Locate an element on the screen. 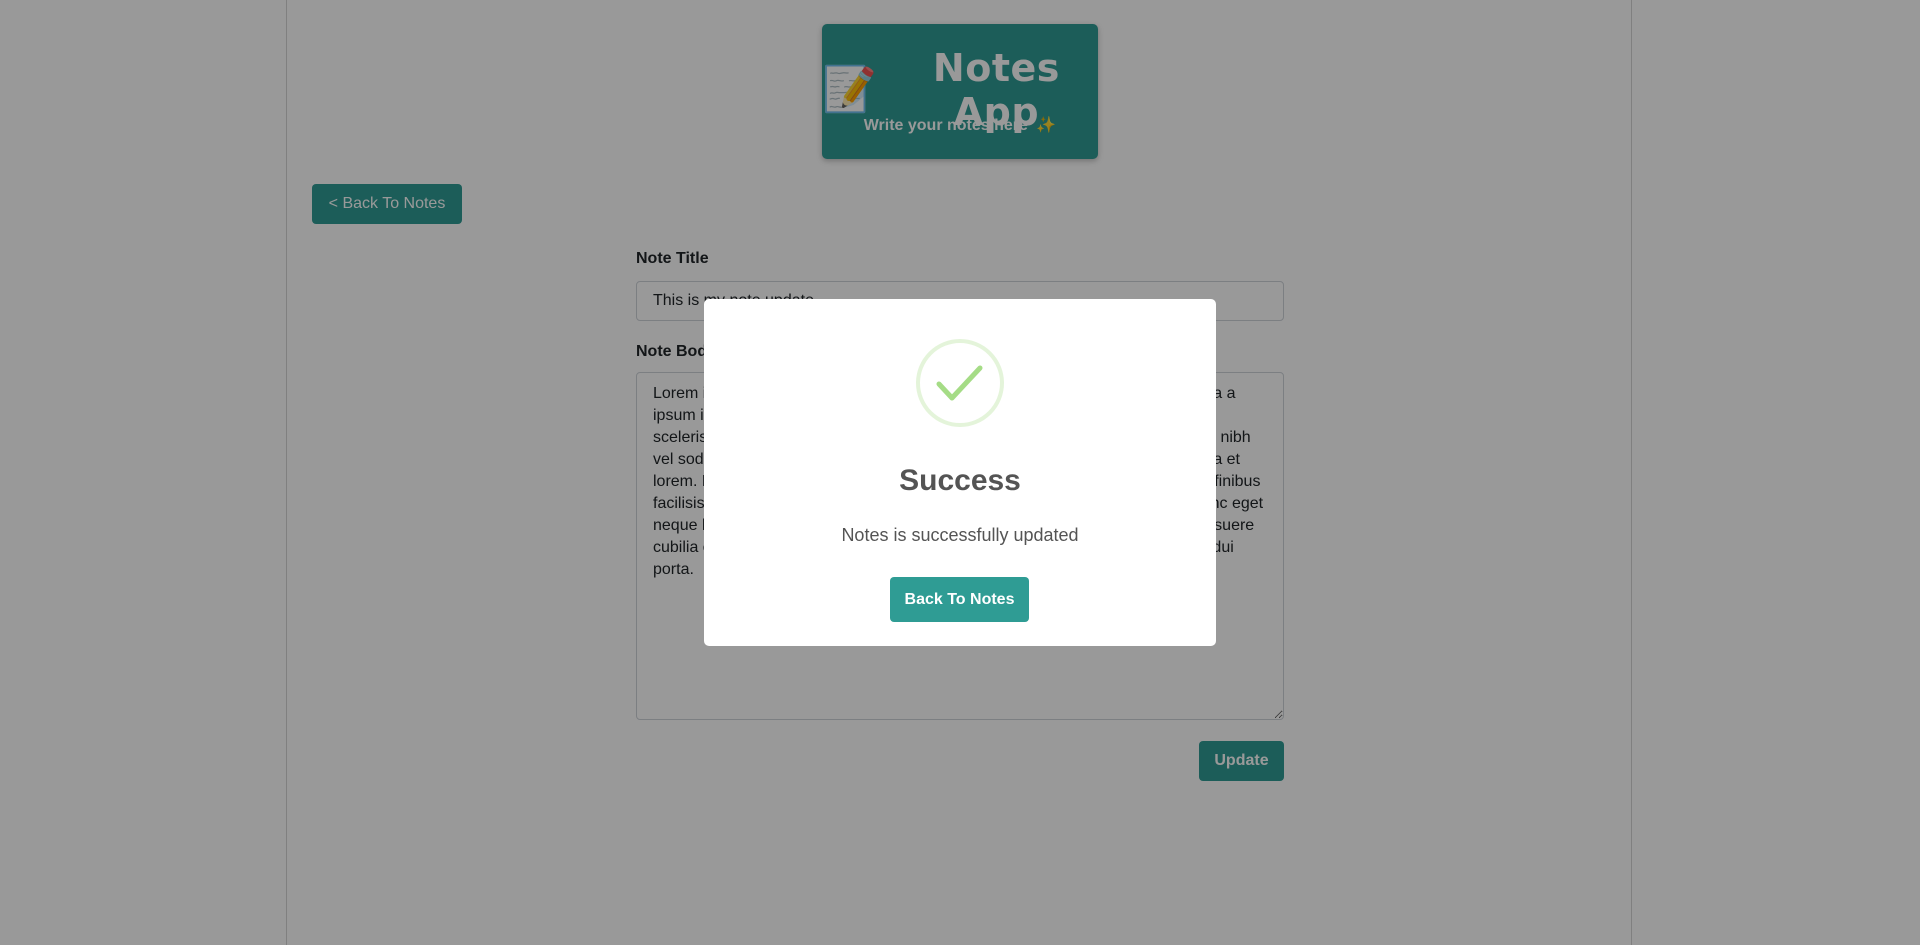 This screenshot has height=945, width=1920. modal-message: Notes is successfully updated is located at coordinates (960, 535).